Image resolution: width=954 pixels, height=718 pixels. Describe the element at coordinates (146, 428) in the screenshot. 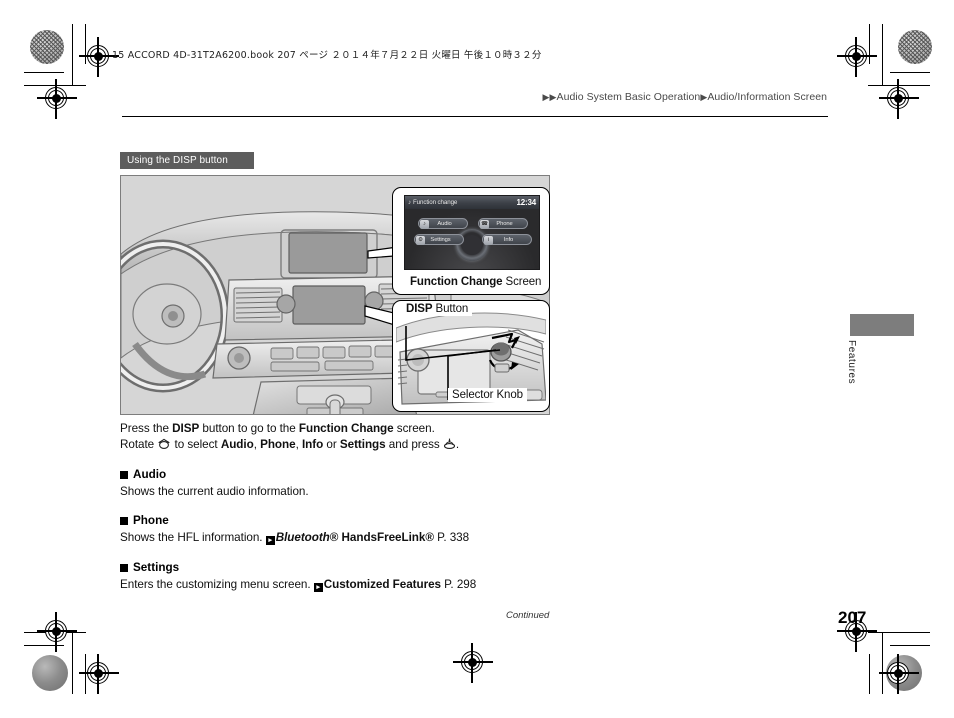

I see `intro-l1-a: Press the` at that location.